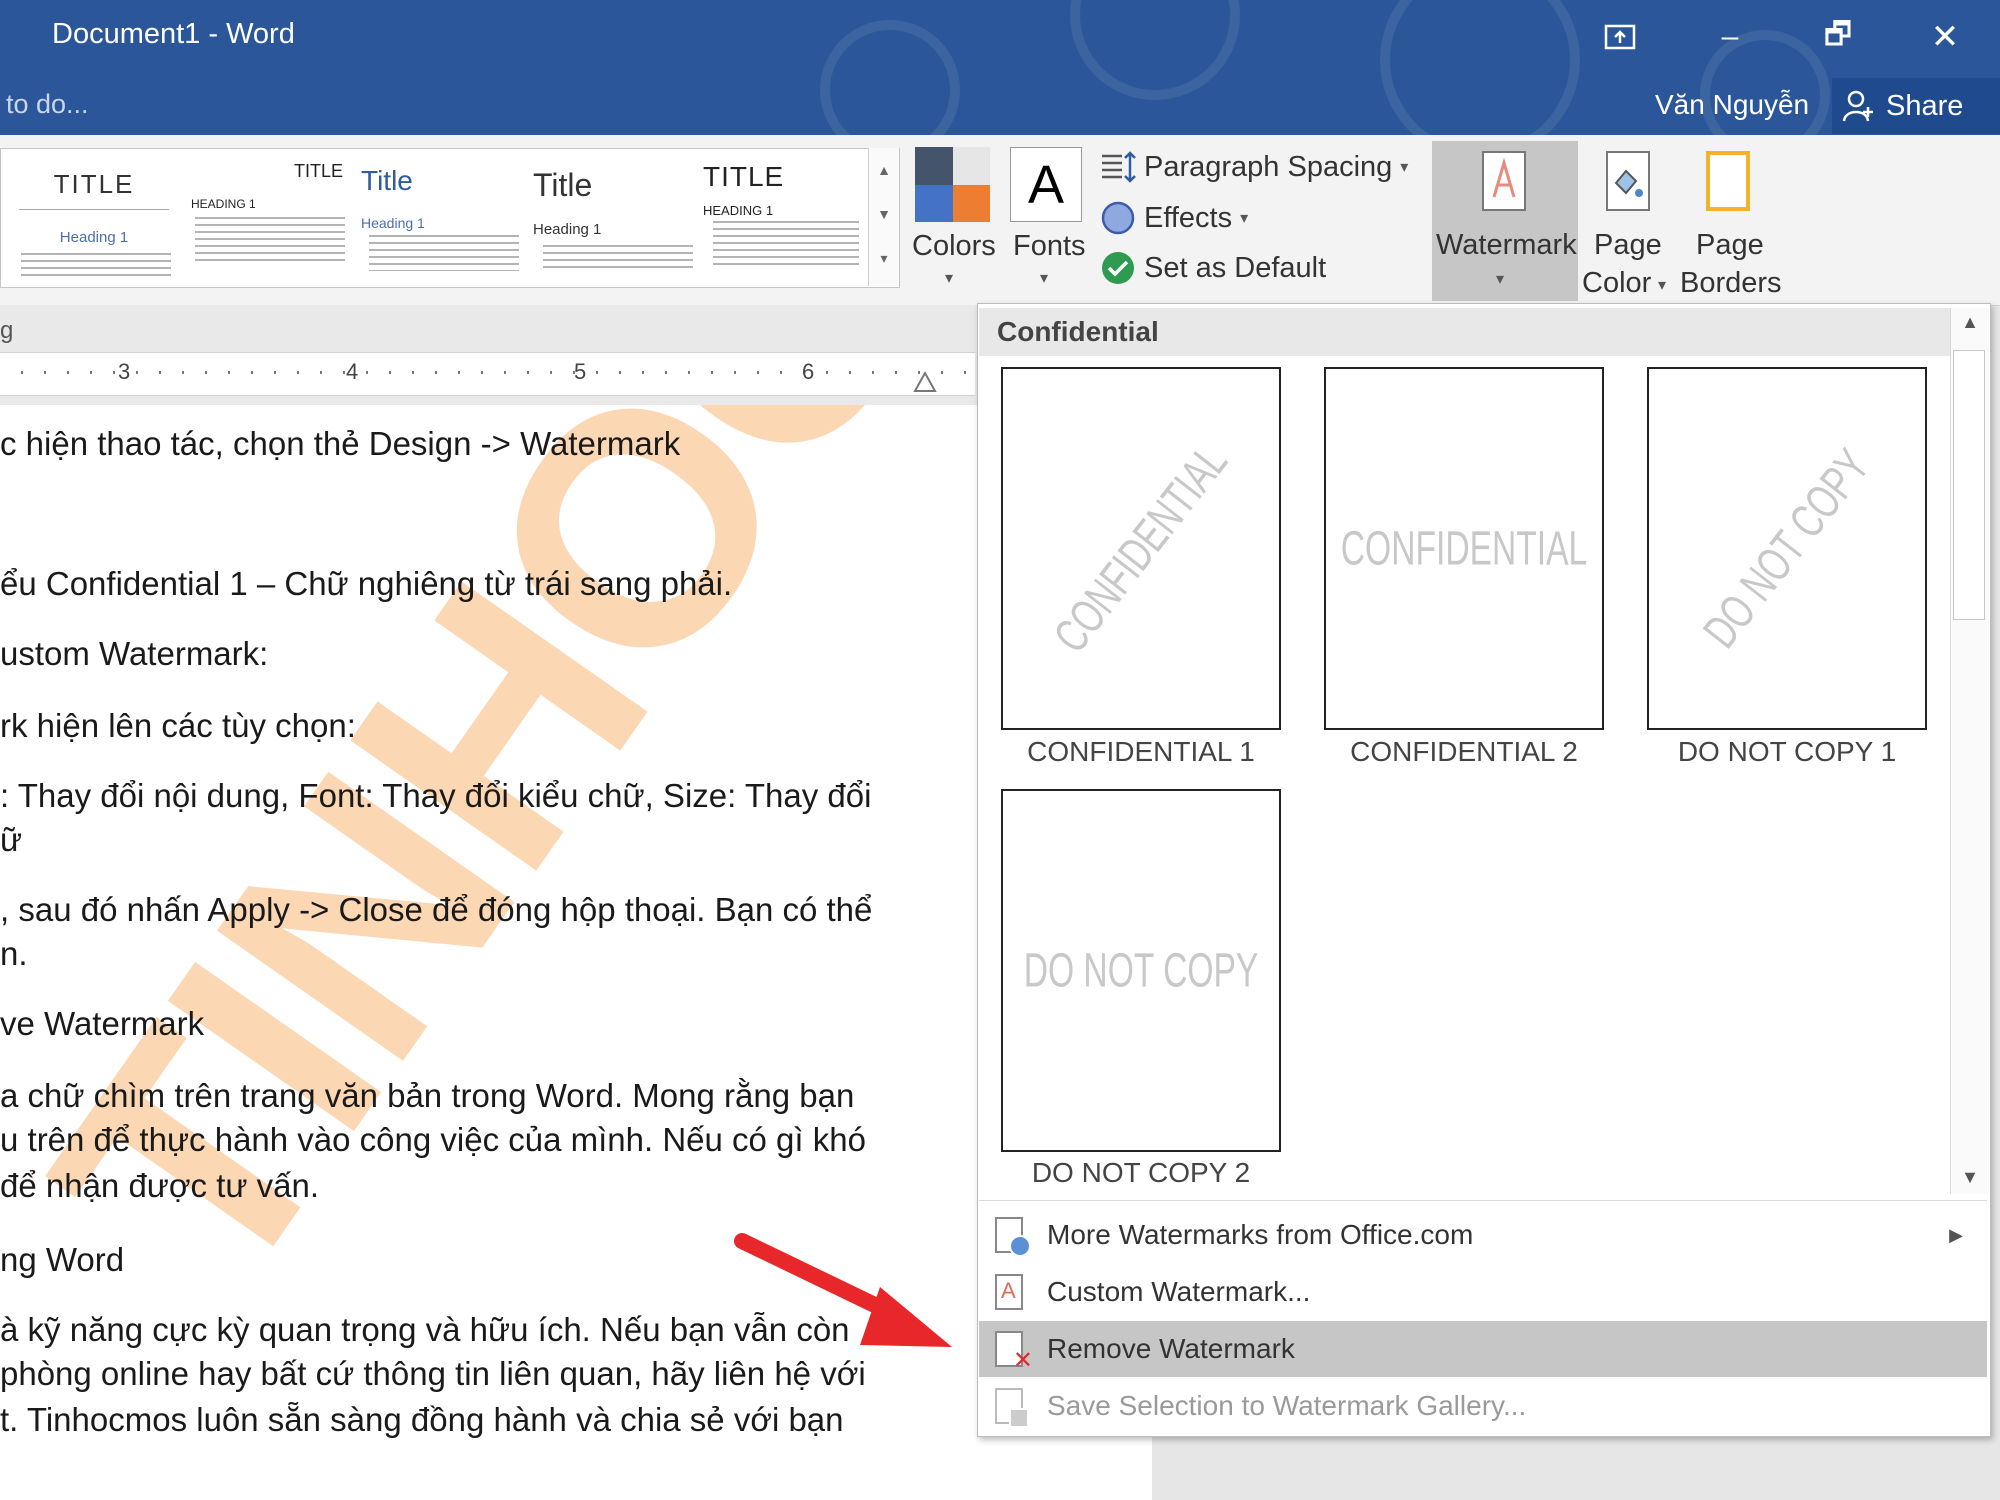 The image size is (2000, 1500). What do you see at coordinates (1728, 181) in the screenshot?
I see `page-borders-icon` at bounding box center [1728, 181].